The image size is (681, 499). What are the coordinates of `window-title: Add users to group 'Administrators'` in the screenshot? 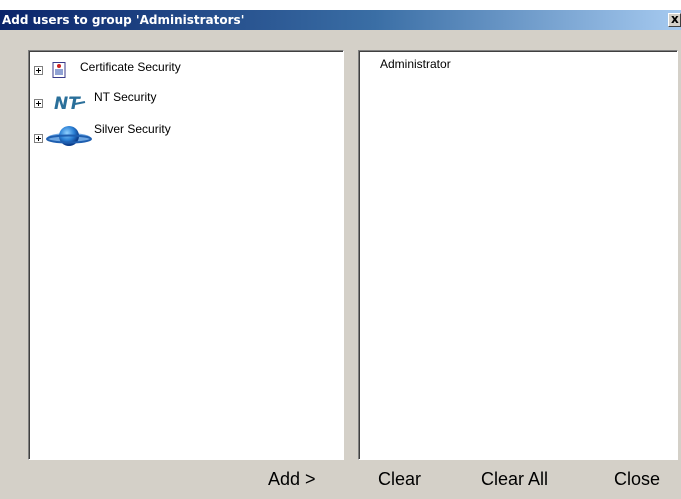 It's located at (123, 20).